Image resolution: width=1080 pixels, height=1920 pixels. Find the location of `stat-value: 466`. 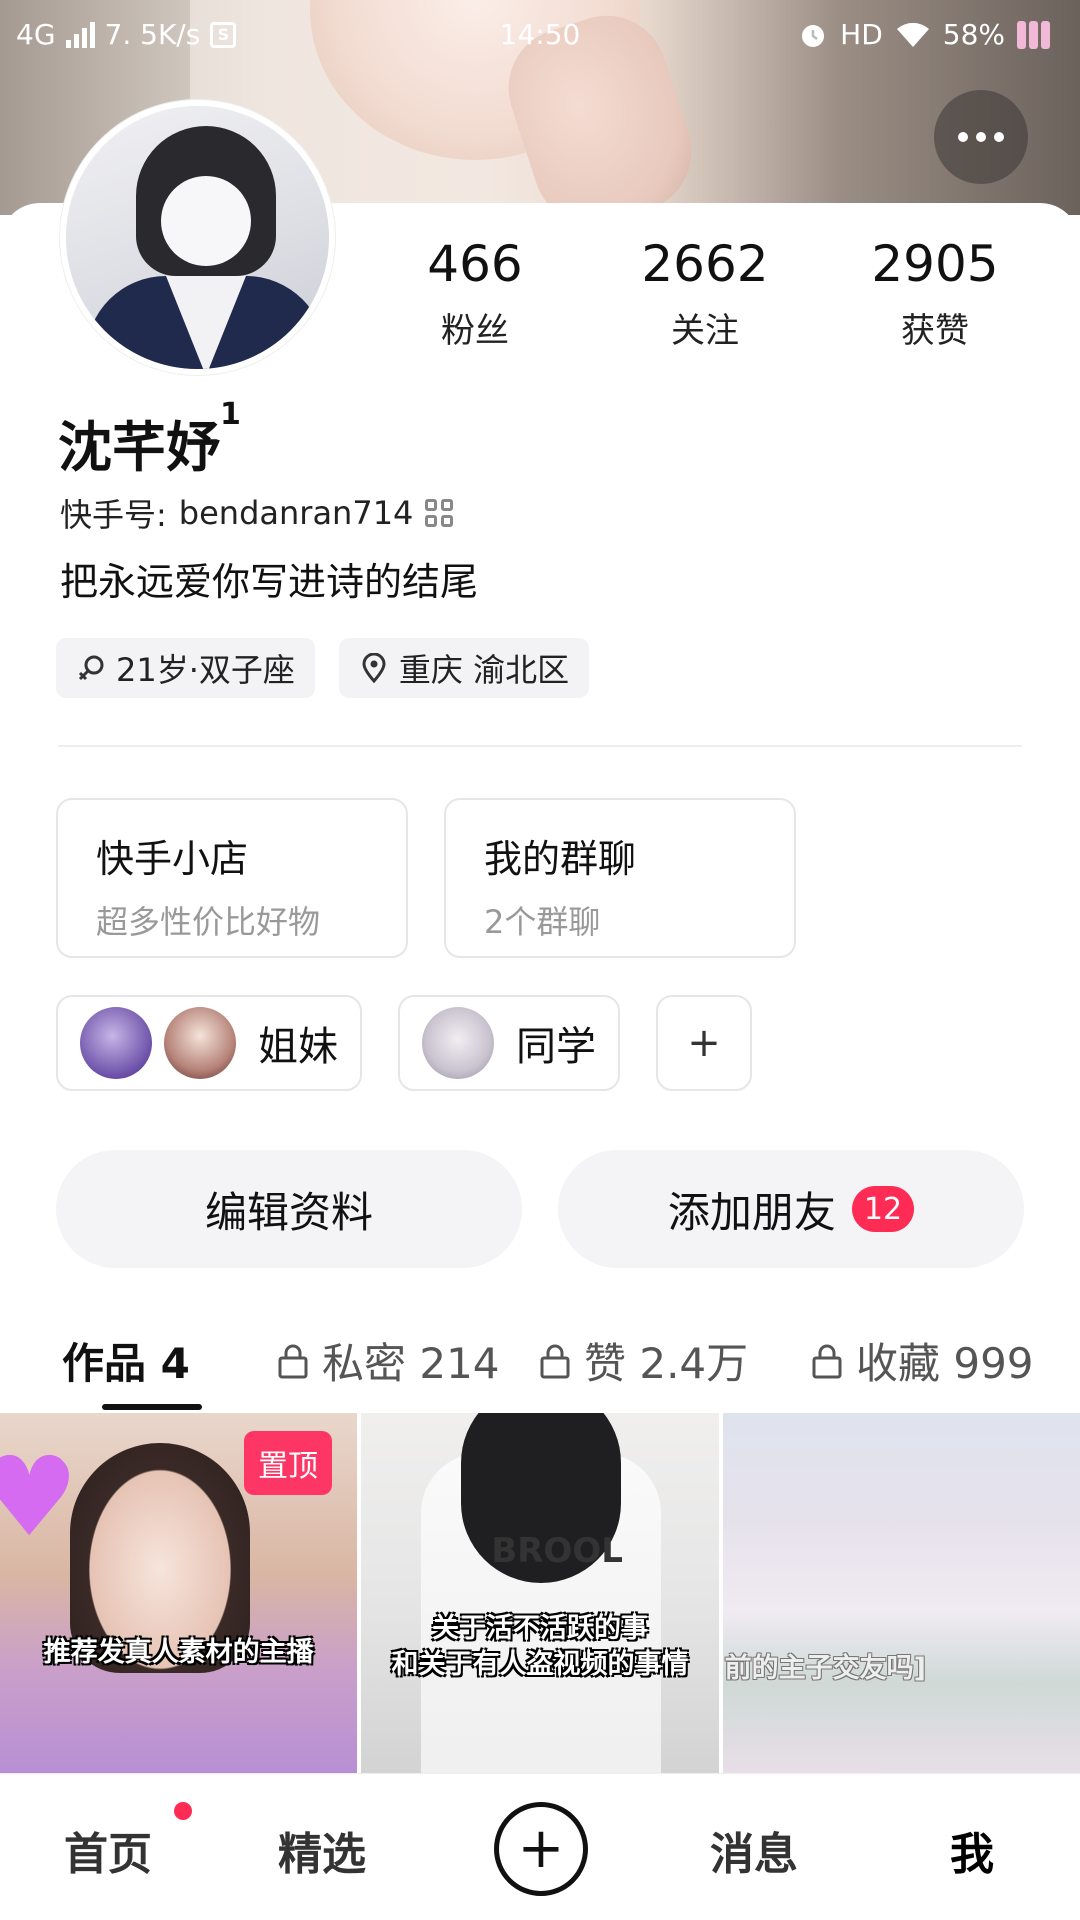

stat-value: 466 is located at coordinates (475, 264).